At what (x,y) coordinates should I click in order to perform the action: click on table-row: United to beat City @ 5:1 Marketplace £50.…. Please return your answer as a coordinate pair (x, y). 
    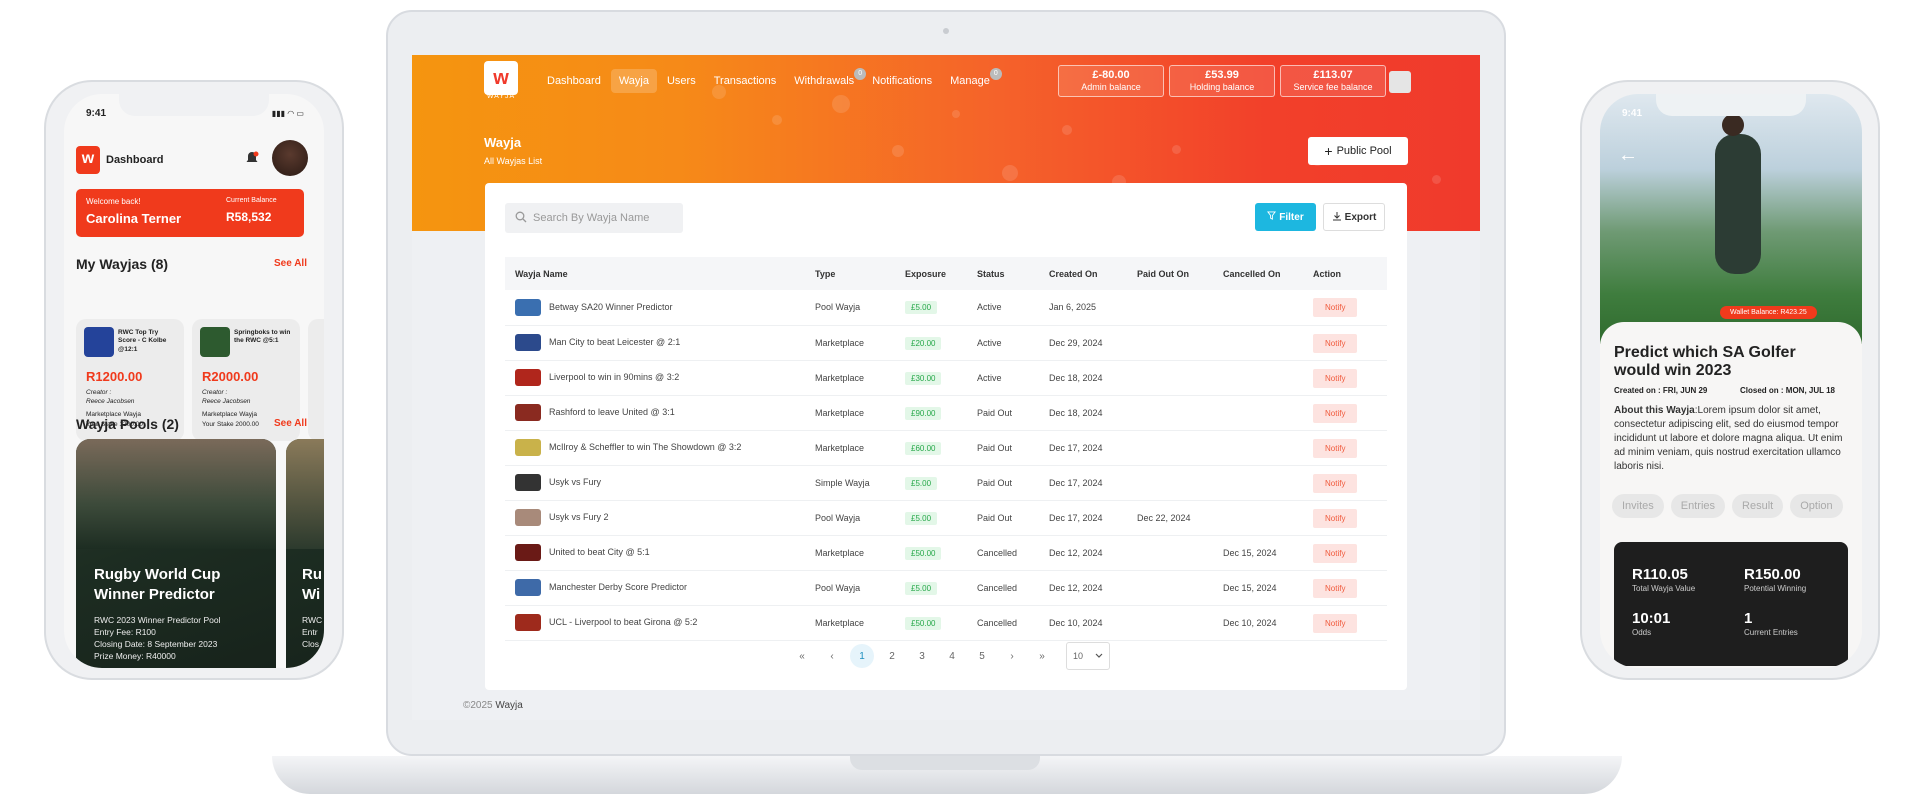
    Looking at the image, I should click on (946, 553).